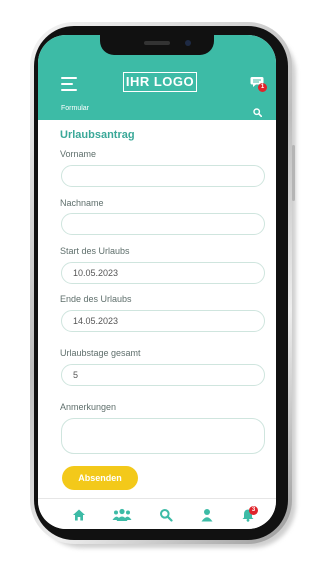 This screenshot has width=327, height=567. What do you see at coordinates (163, 436) in the screenshot?
I see `remarks-textarea` at bounding box center [163, 436].